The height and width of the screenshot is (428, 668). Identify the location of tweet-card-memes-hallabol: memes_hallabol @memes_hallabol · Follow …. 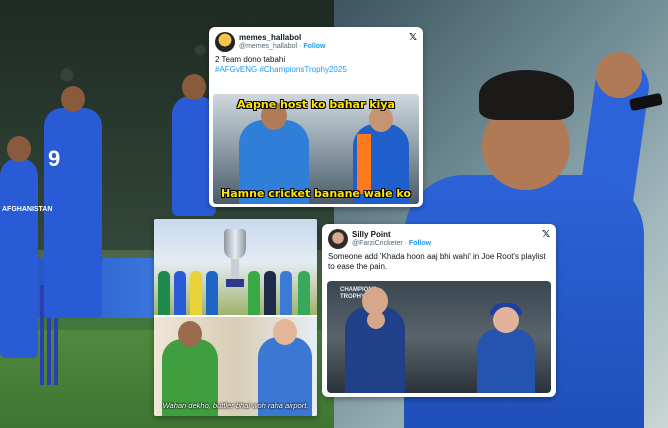
(316, 117).